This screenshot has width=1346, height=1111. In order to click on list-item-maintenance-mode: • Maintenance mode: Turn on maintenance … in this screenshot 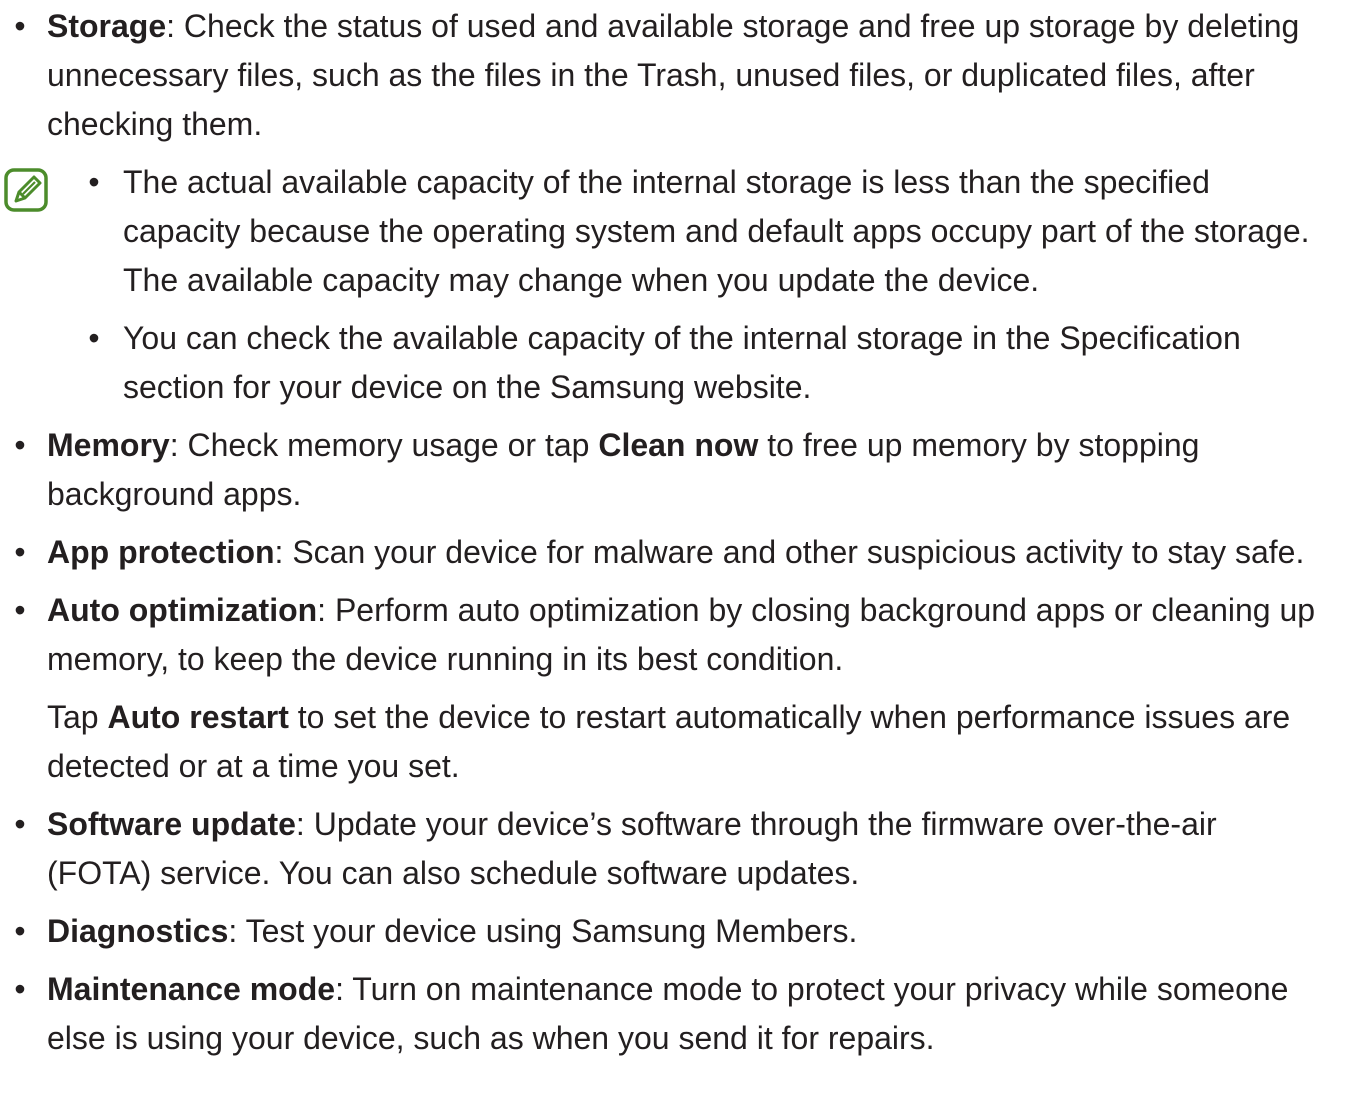, I will do `click(665, 1014)`.